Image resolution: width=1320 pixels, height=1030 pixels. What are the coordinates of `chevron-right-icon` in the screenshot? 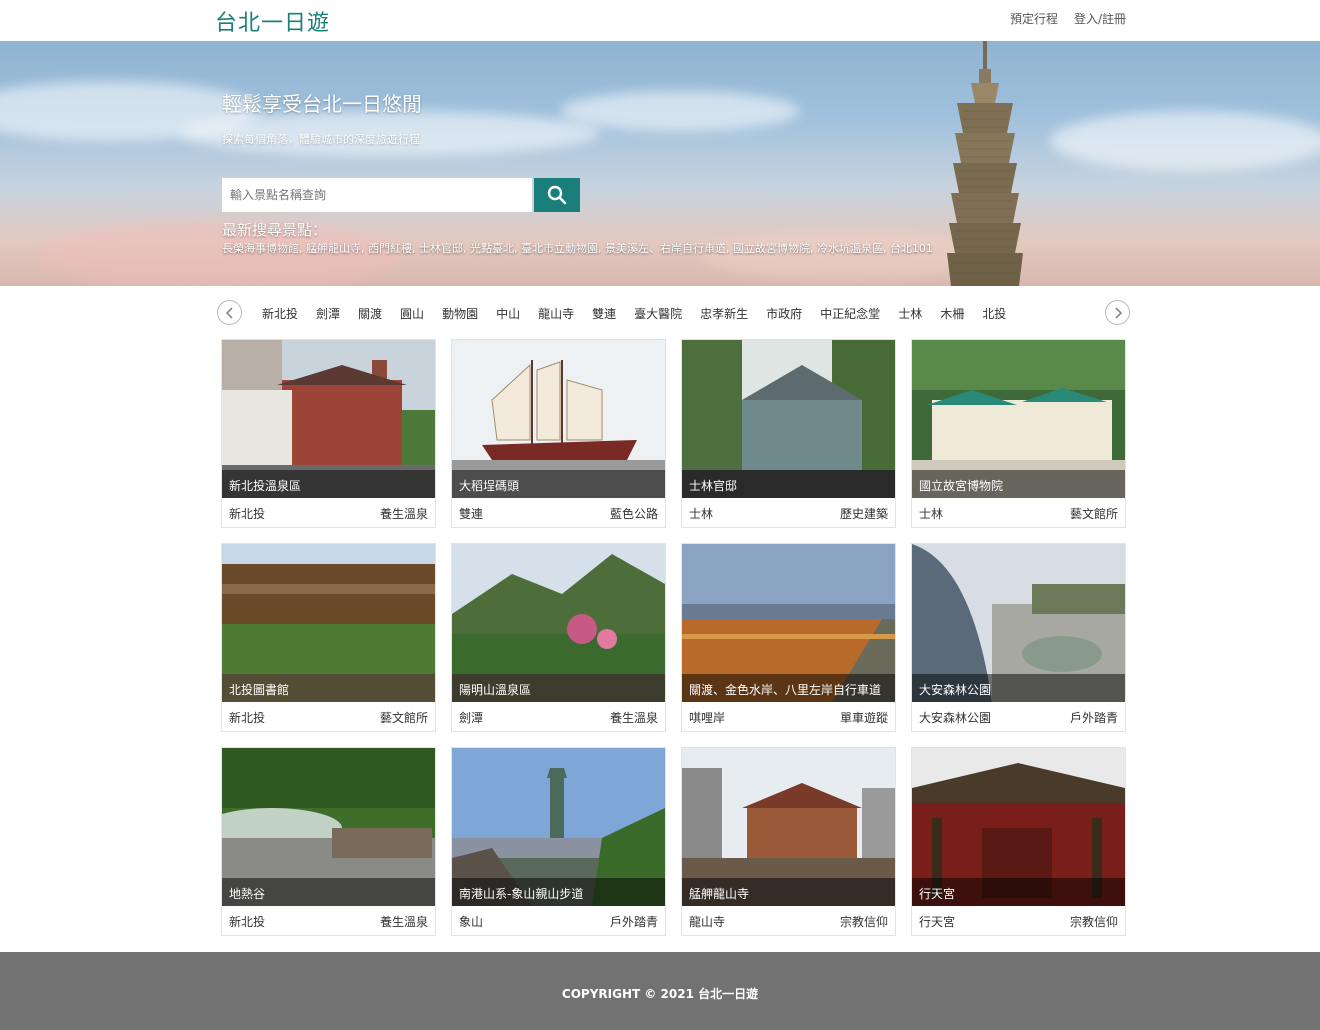 It's located at (1118, 312).